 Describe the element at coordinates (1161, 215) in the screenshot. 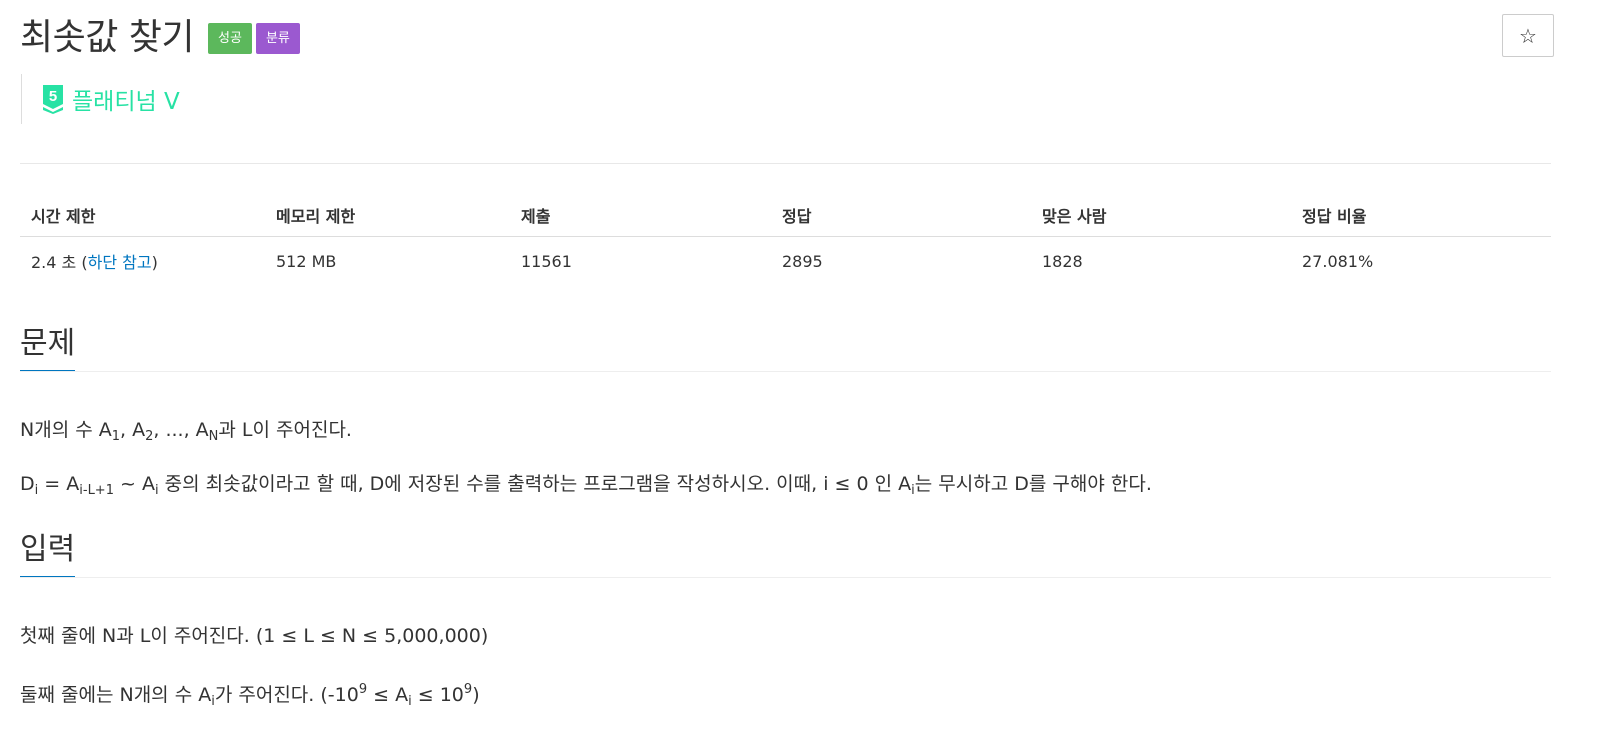

I see `header-solvers: 맞은 사람` at that location.